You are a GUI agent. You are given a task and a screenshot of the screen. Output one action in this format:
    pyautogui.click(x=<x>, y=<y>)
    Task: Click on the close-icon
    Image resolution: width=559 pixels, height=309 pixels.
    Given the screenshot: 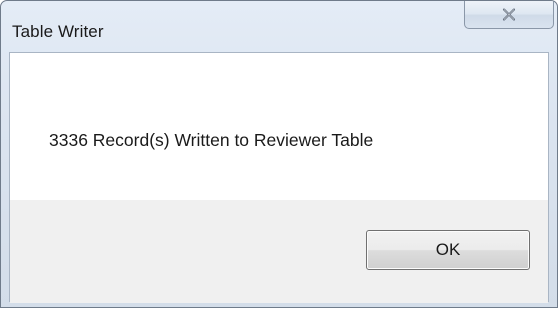 What is the action you would take?
    pyautogui.click(x=509, y=14)
    